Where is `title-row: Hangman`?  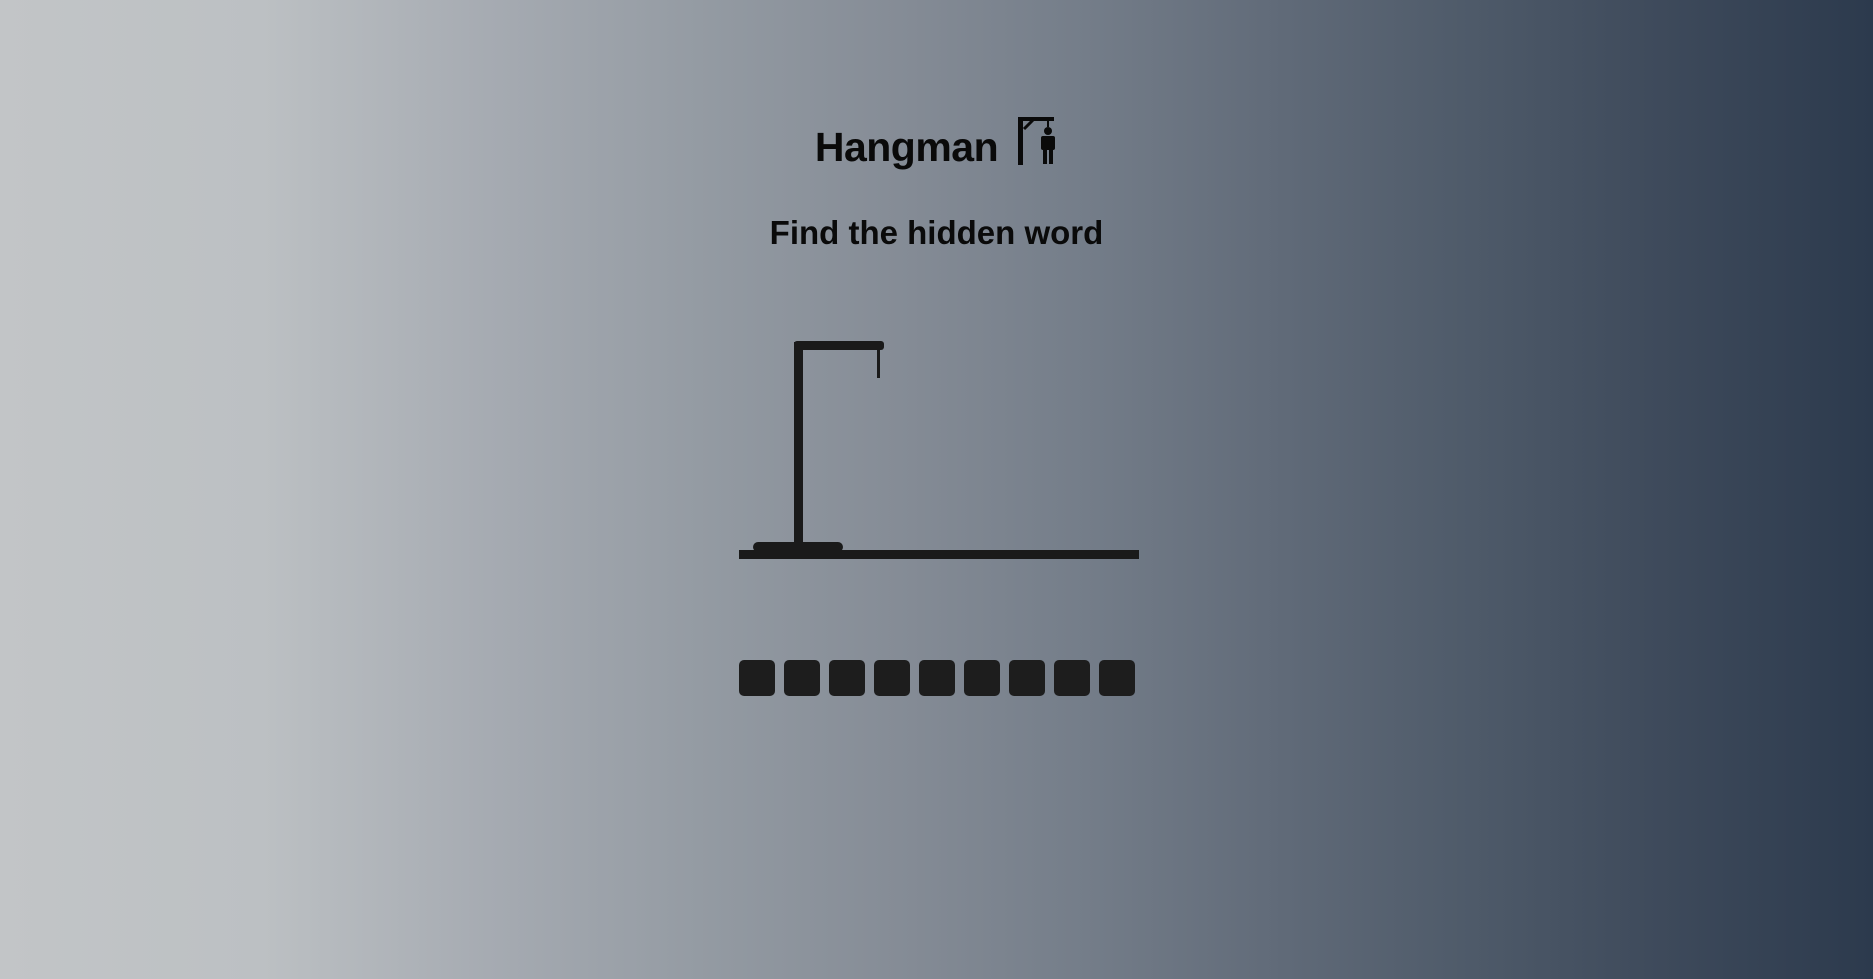
title-row: Hangman is located at coordinates (936, 142).